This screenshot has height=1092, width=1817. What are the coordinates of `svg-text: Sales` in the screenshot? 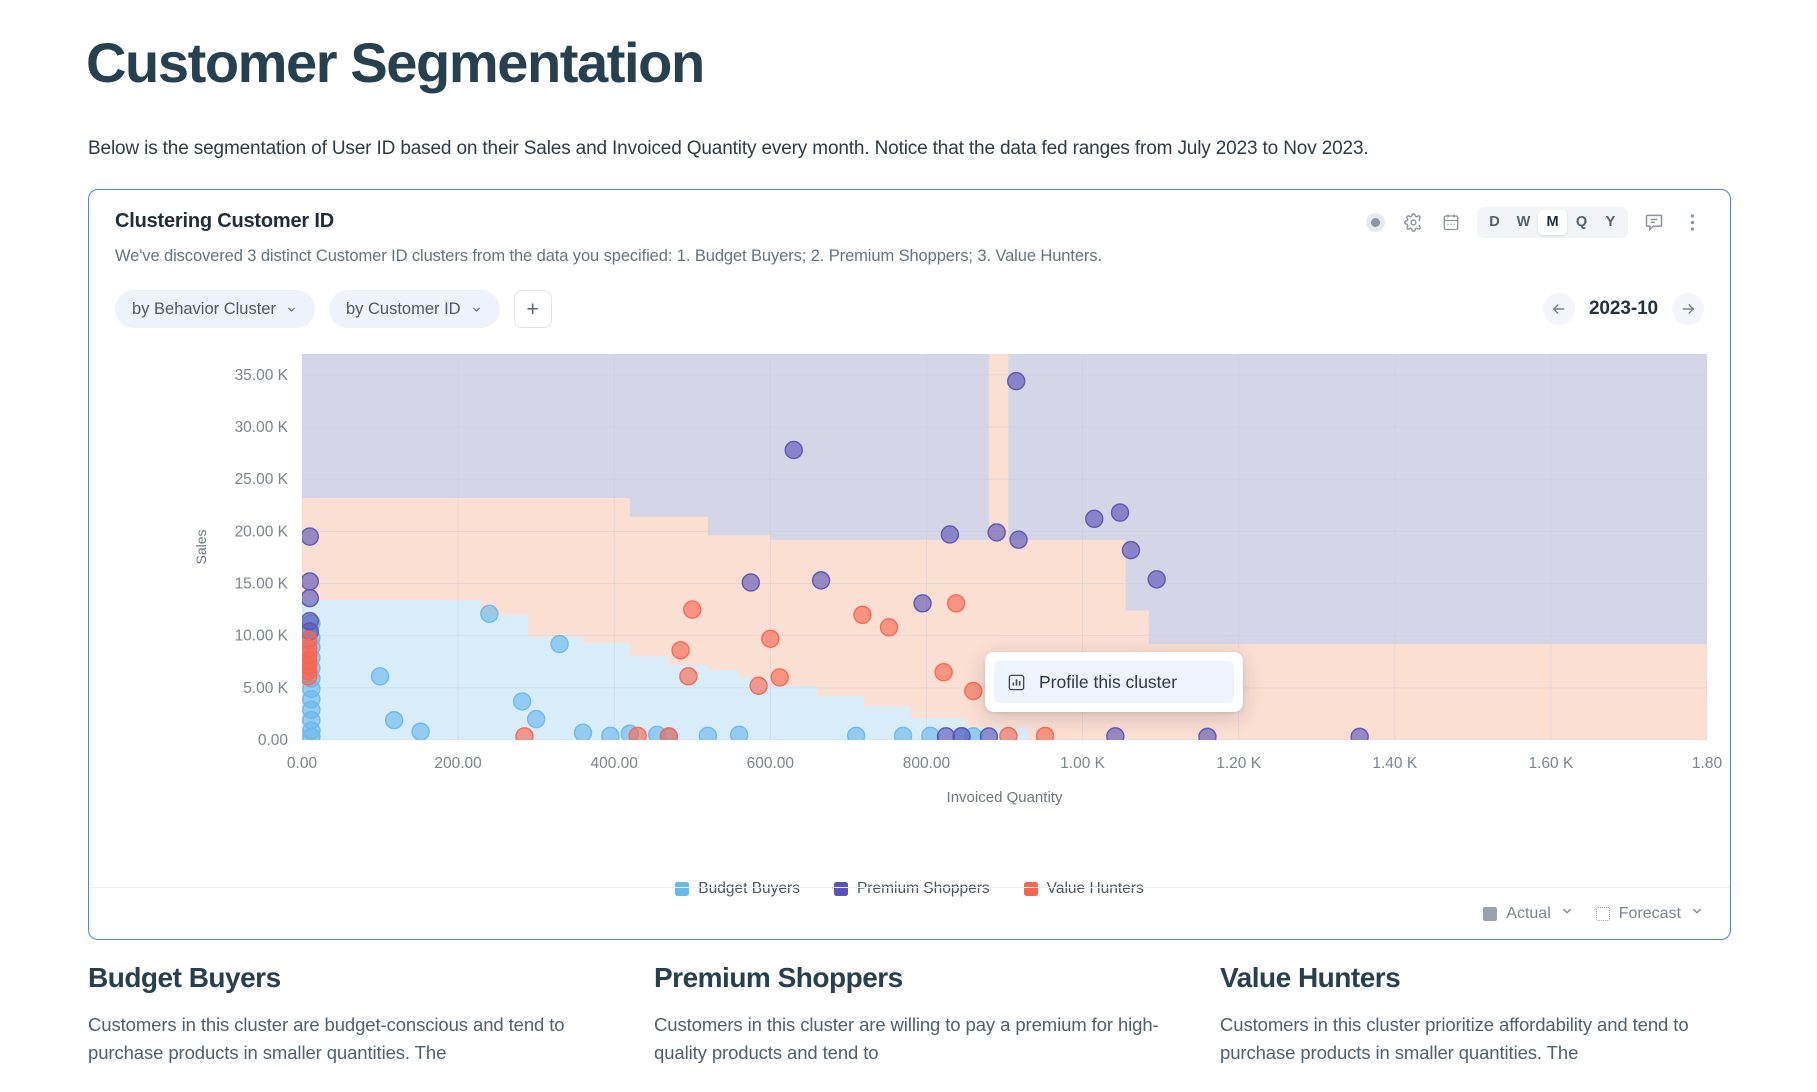 It's located at (201, 546).